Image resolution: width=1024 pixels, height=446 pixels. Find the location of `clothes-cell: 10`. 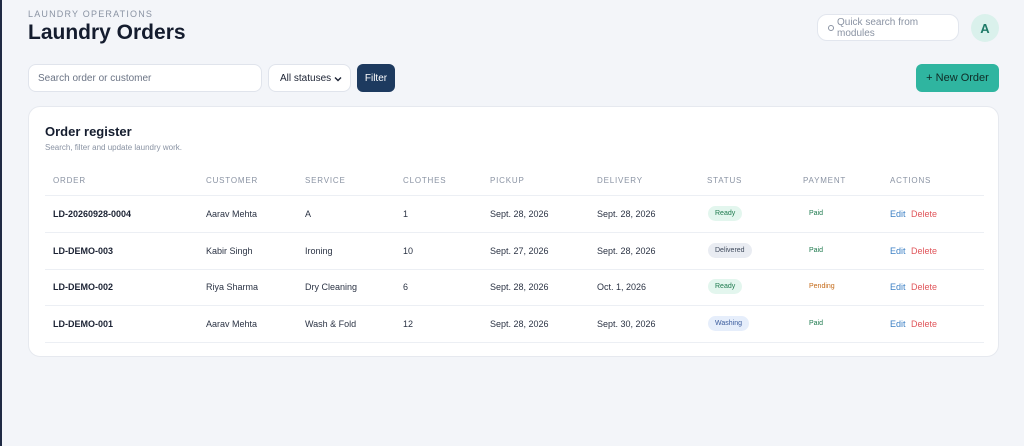

clothes-cell: 10 is located at coordinates (408, 251).